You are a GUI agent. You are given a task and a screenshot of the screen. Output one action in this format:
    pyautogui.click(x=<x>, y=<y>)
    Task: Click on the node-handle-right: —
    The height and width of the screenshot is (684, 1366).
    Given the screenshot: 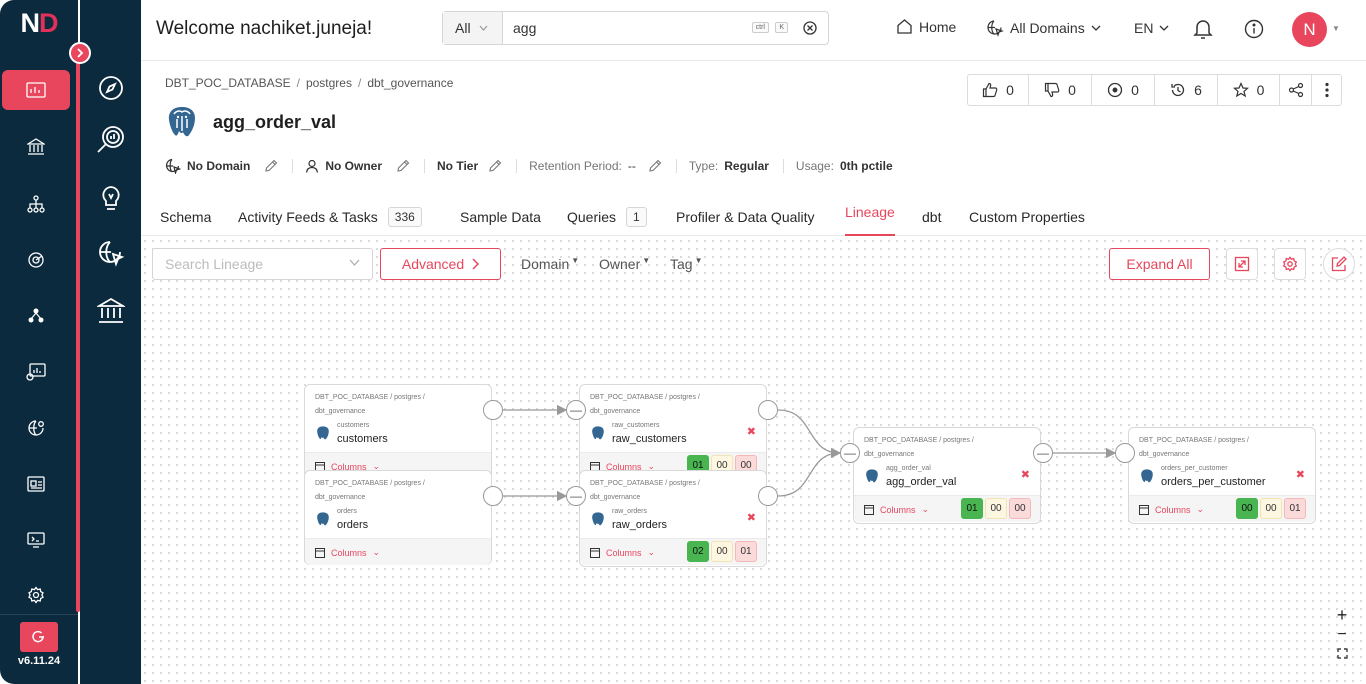 What is the action you would take?
    pyautogui.click(x=1043, y=453)
    